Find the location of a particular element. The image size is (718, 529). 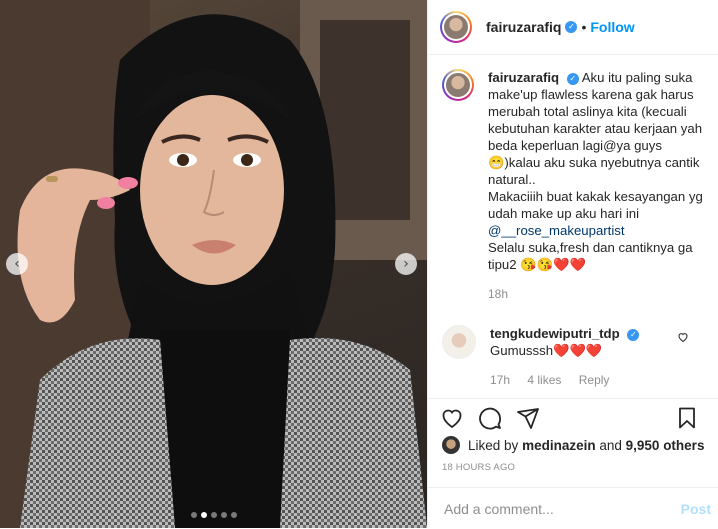

follow-button: Follow is located at coordinates (612, 27).